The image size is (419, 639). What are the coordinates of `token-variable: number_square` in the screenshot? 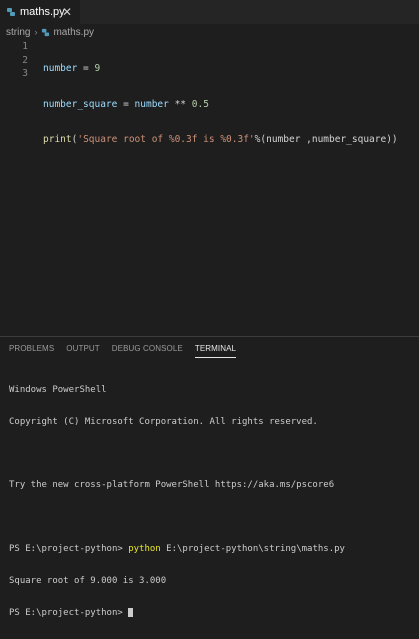 It's located at (80, 104).